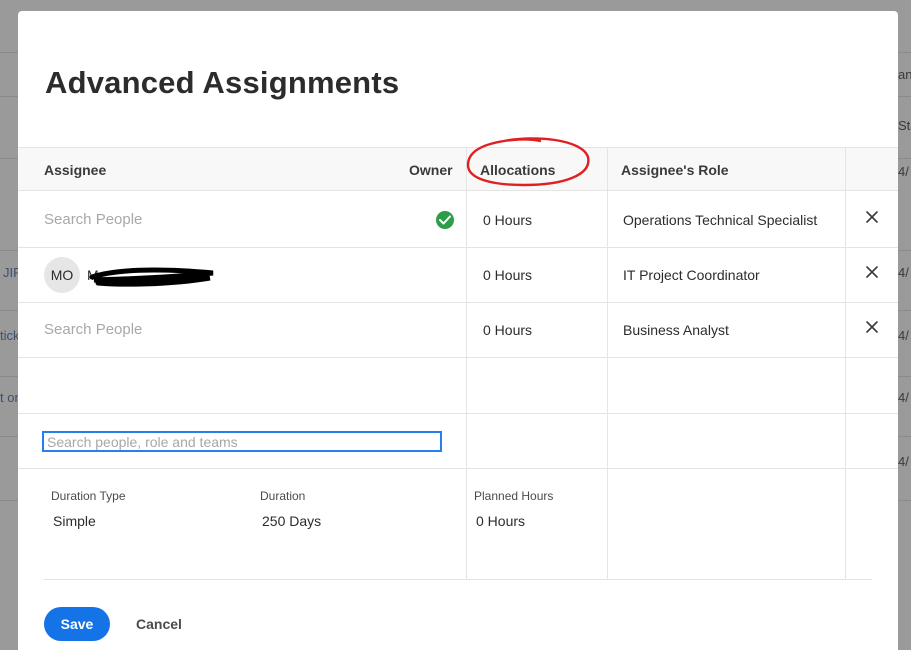 The image size is (911, 650). I want to click on bg-link-fragment: tick, so click(10, 335).